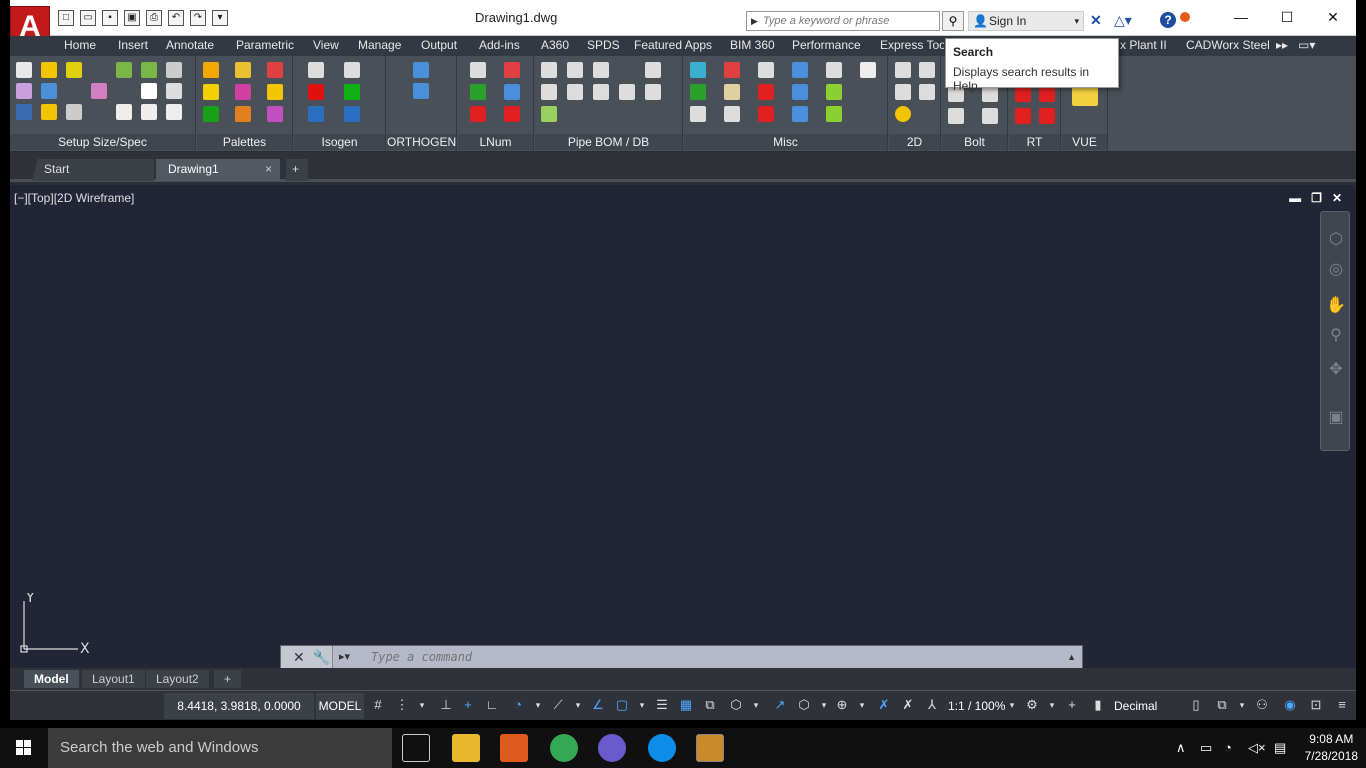  Describe the element at coordinates (578, 705) in the screenshot. I see `isodraft-dropdown-icon: ▾` at that location.